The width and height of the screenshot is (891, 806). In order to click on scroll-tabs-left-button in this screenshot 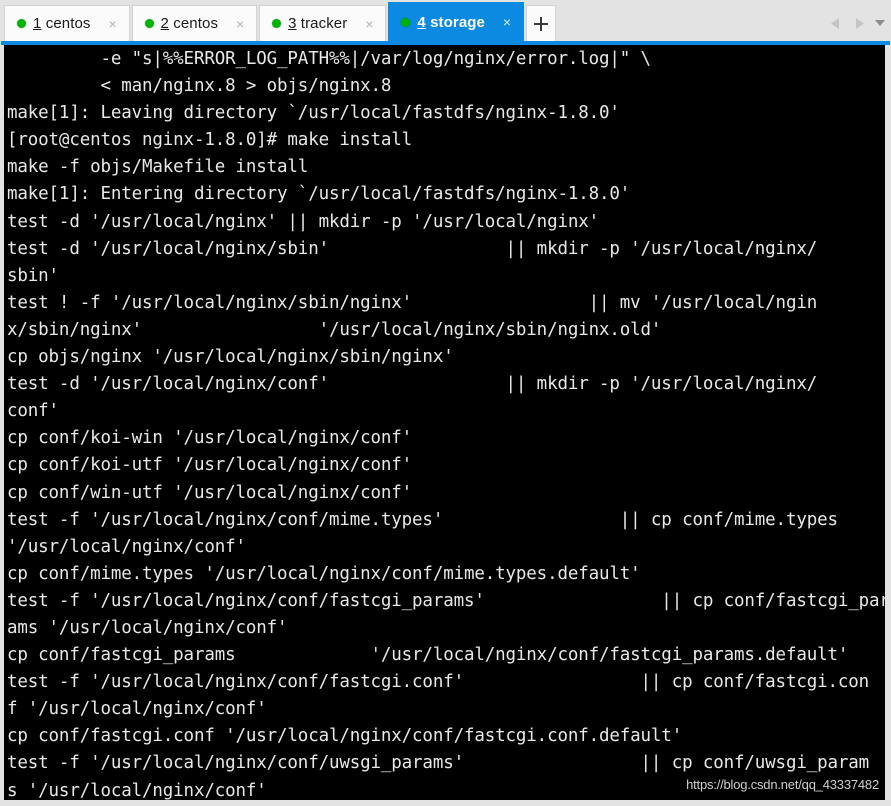, I will do `click(835, 23)`.